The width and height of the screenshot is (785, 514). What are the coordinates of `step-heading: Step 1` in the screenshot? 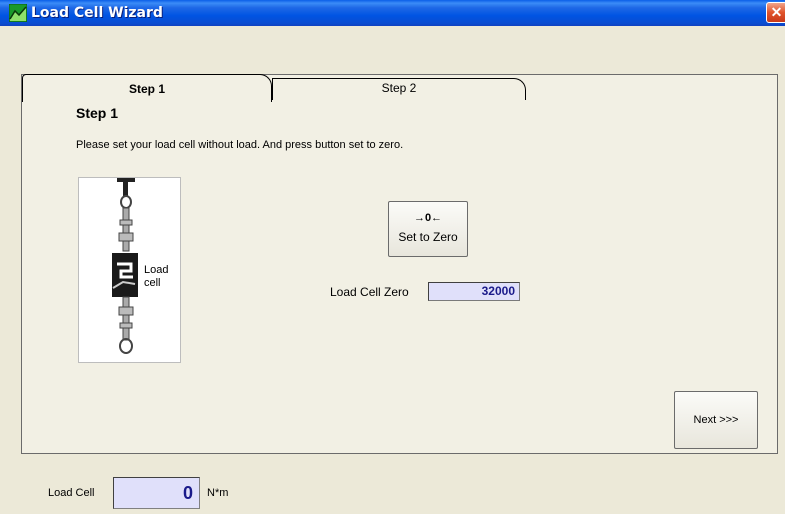 It's located at (97, 113).